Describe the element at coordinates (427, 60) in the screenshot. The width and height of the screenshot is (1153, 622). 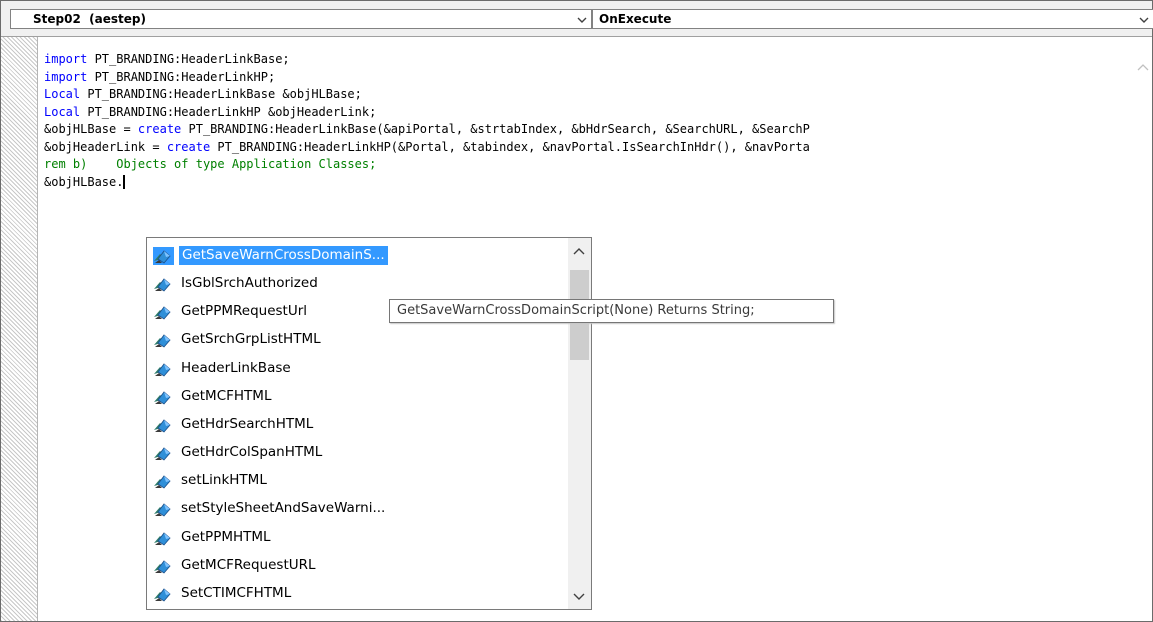
I see `code-line: import PT_BRANDING:HeaderLinkBase;` at that location.